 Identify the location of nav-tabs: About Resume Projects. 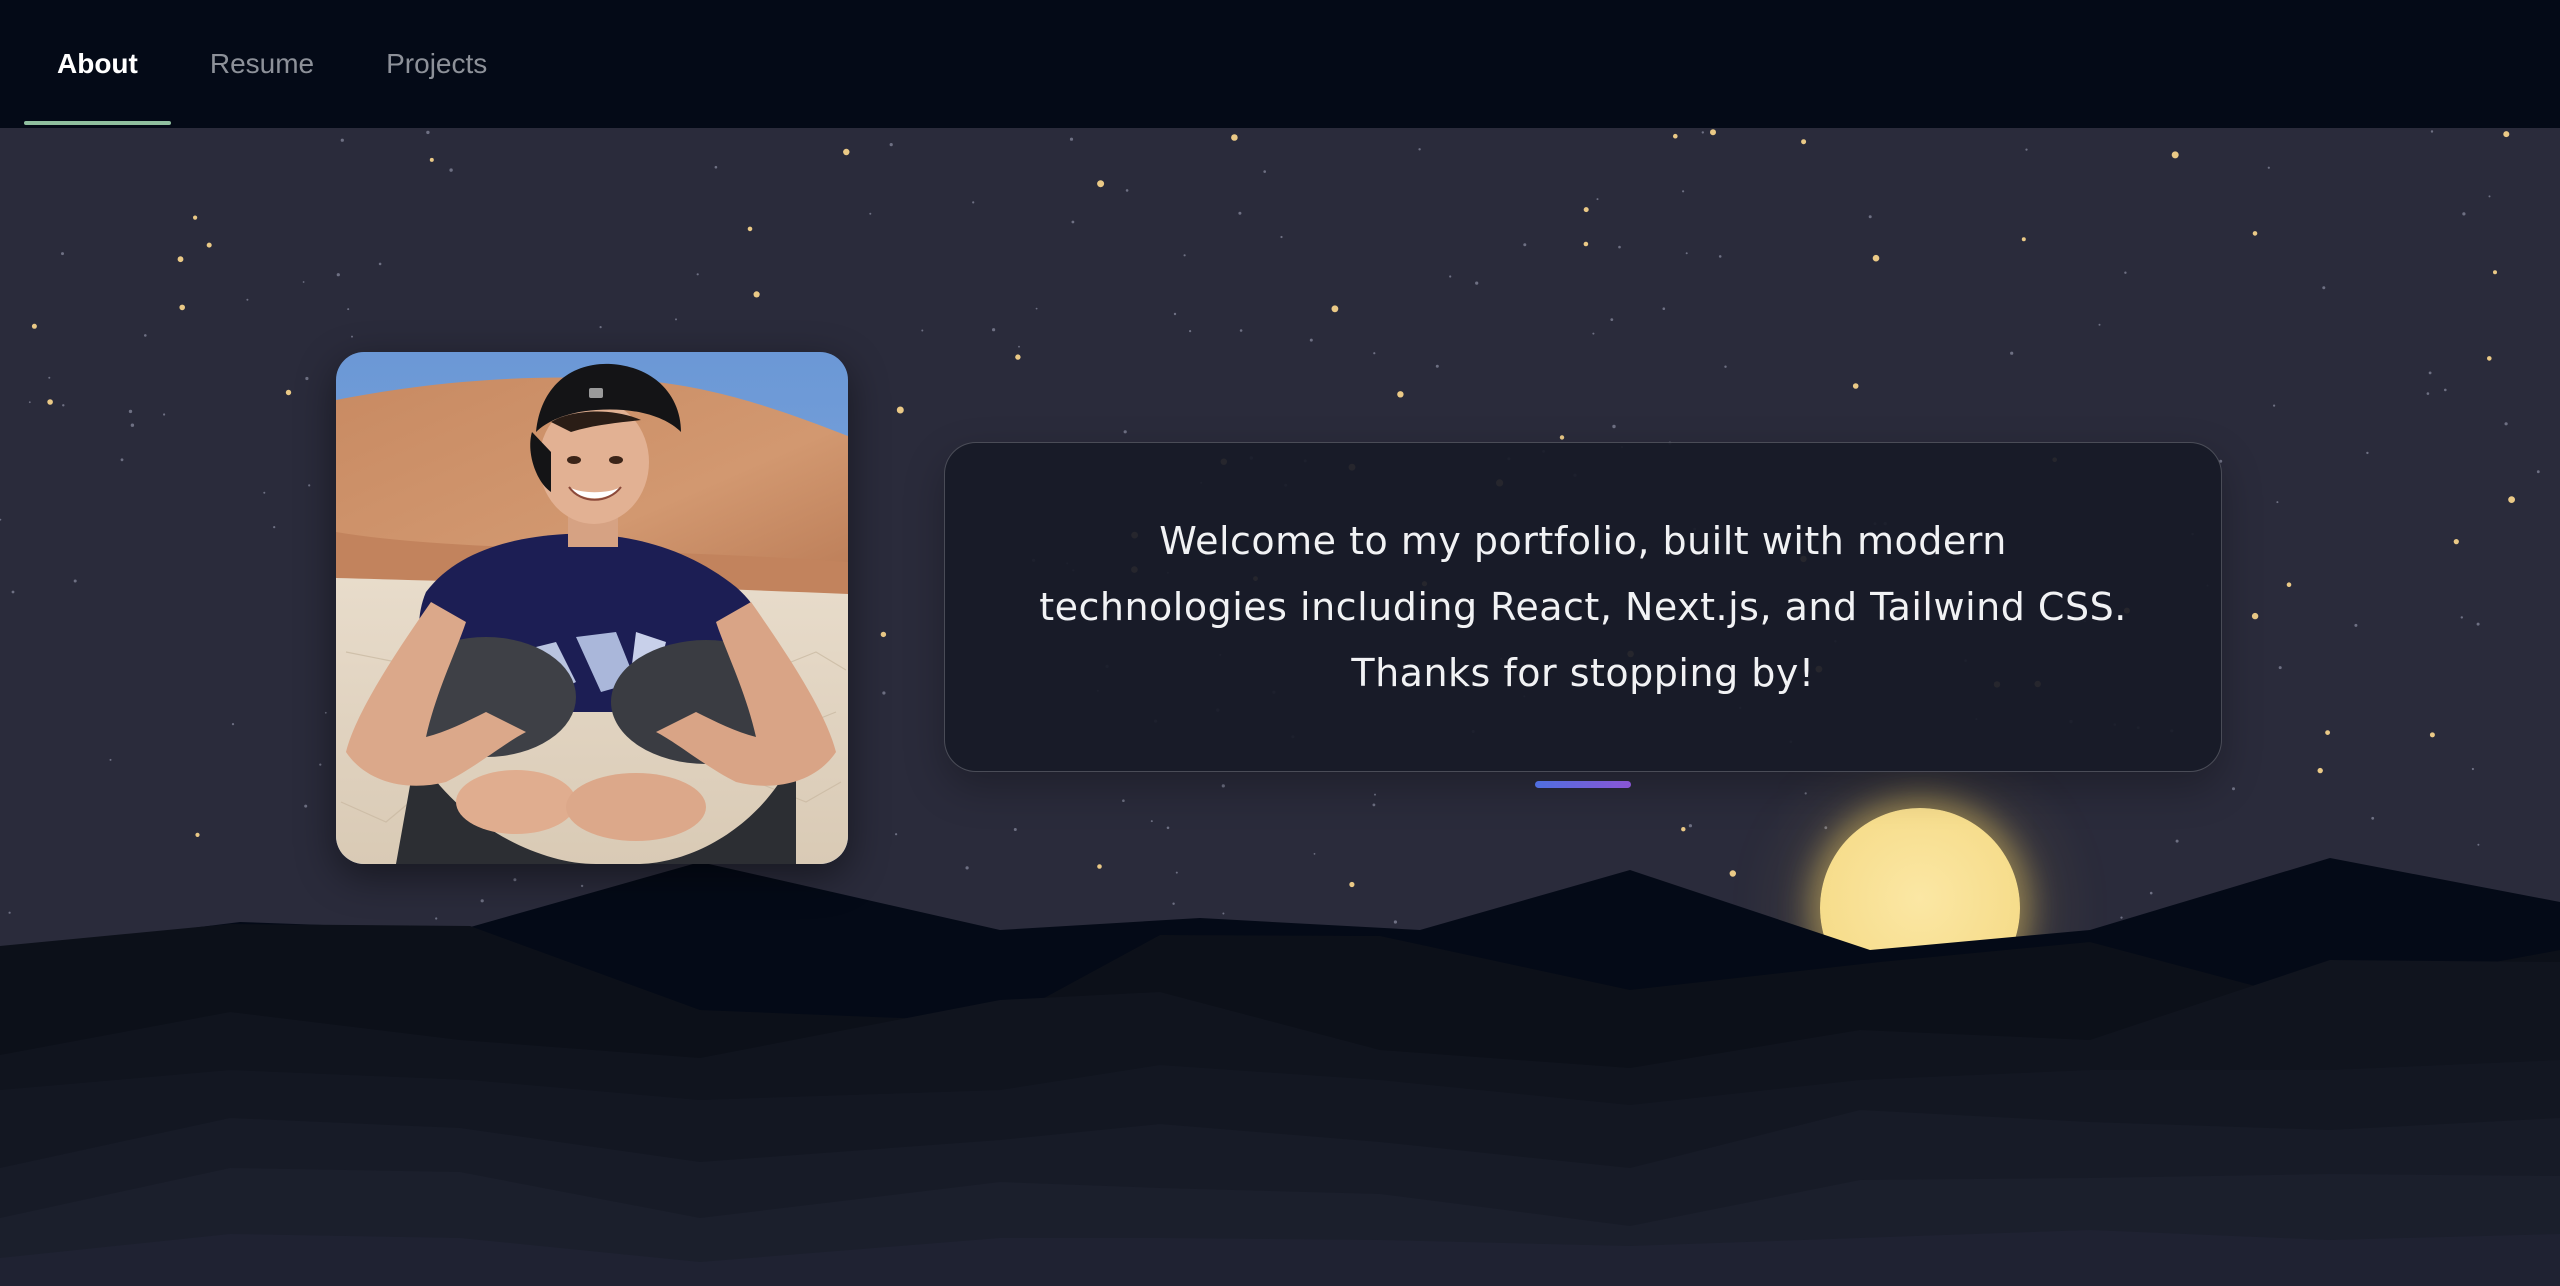
(275, 64).